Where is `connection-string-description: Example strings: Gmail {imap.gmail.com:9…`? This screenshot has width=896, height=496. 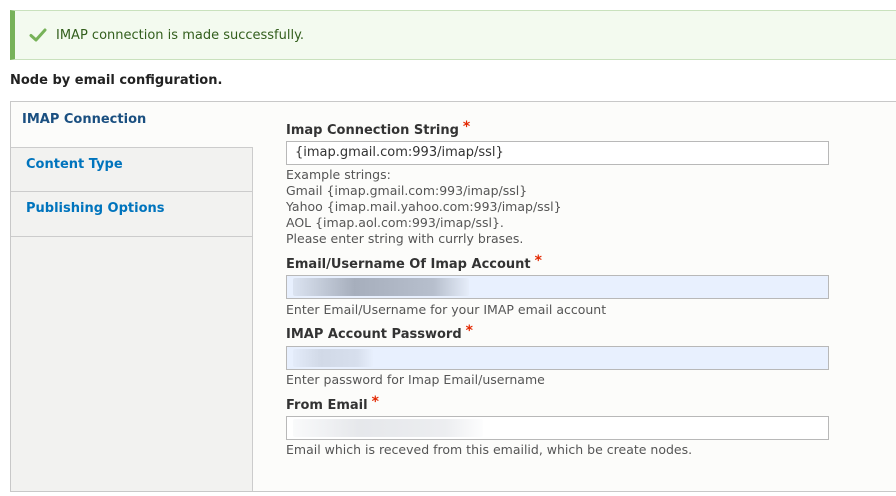 connection-string-description: Example strings: Gmail {imap.gmail.com:9… is located at coordinates (424, 207).